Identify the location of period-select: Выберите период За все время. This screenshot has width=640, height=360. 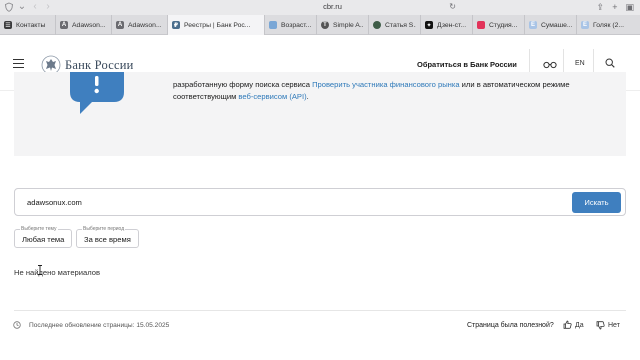
(107, 237).